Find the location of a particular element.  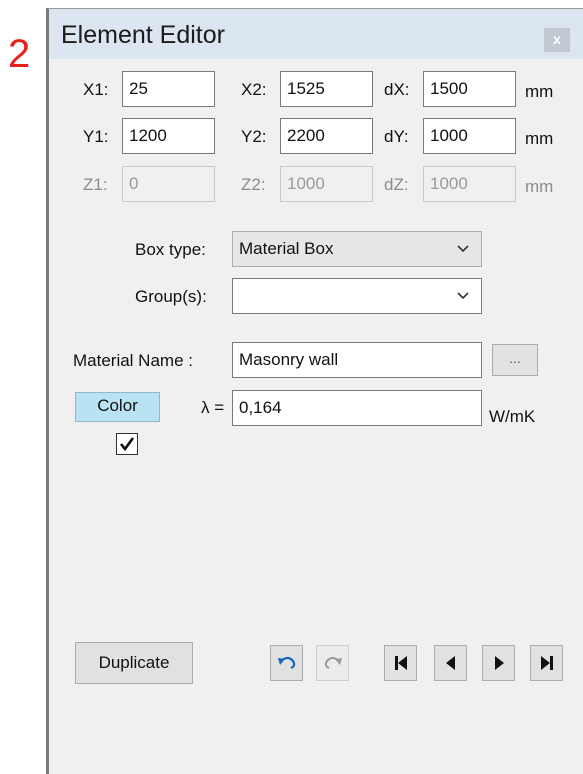

last-record-button is located at coordinates (546, 663).